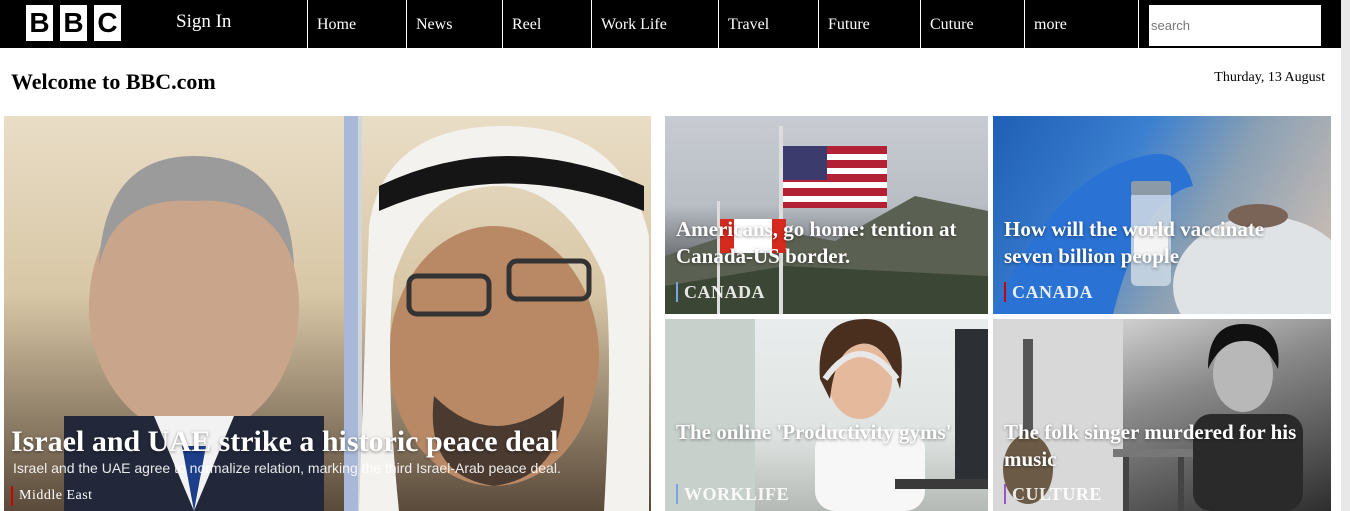 This screenshot has width=1350, height=511. I want to click on nav-item-reel: Reel, so click(546, 24).